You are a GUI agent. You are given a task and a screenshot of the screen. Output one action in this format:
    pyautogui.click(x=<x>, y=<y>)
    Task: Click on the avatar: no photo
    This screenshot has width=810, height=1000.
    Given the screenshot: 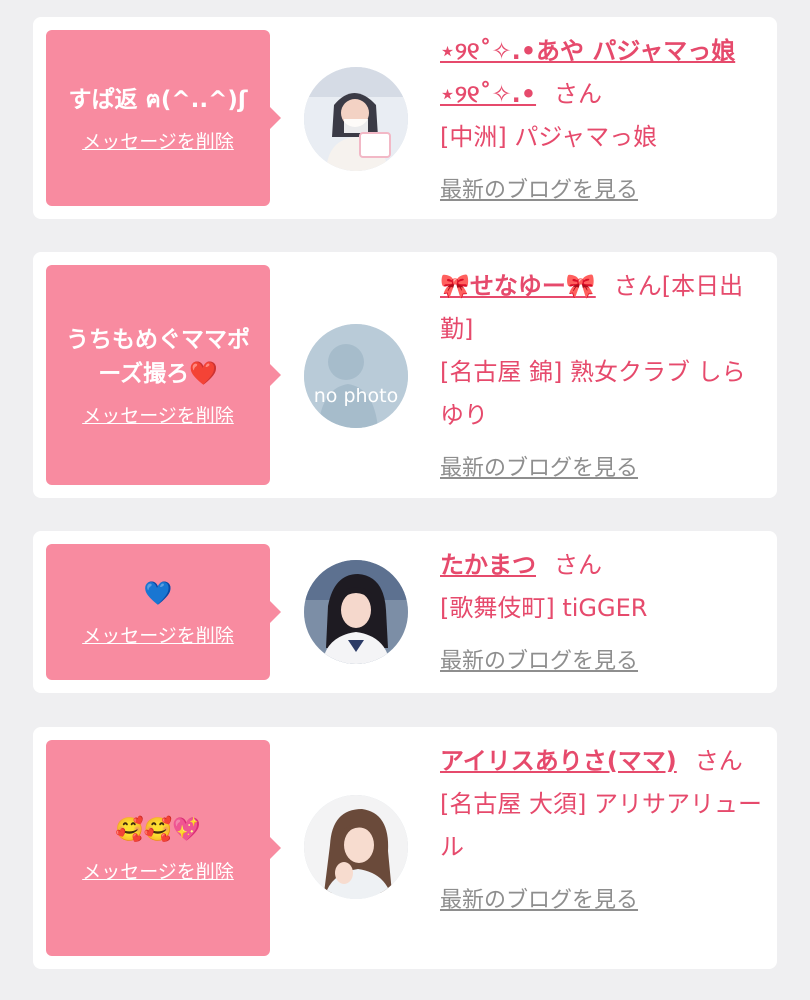 What is the action you would take?
    pyautogui.click(x=356, y=376)
    